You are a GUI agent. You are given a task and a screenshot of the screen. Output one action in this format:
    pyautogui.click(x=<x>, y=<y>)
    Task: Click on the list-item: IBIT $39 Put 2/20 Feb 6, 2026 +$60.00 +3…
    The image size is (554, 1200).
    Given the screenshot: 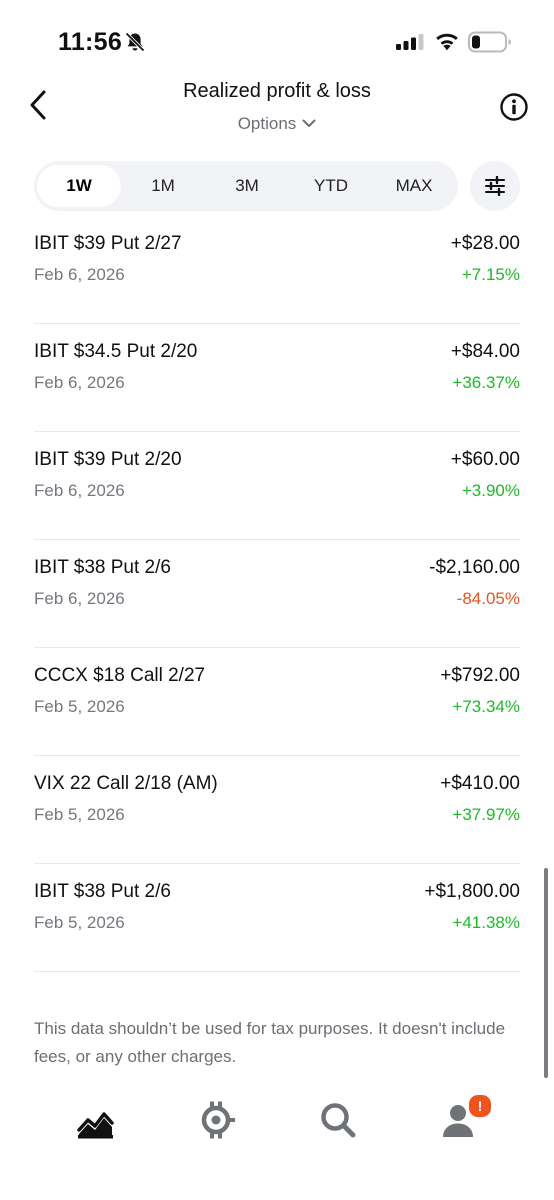 What is the action you would take?
    pyautogui.click(x=277, y=486)
    